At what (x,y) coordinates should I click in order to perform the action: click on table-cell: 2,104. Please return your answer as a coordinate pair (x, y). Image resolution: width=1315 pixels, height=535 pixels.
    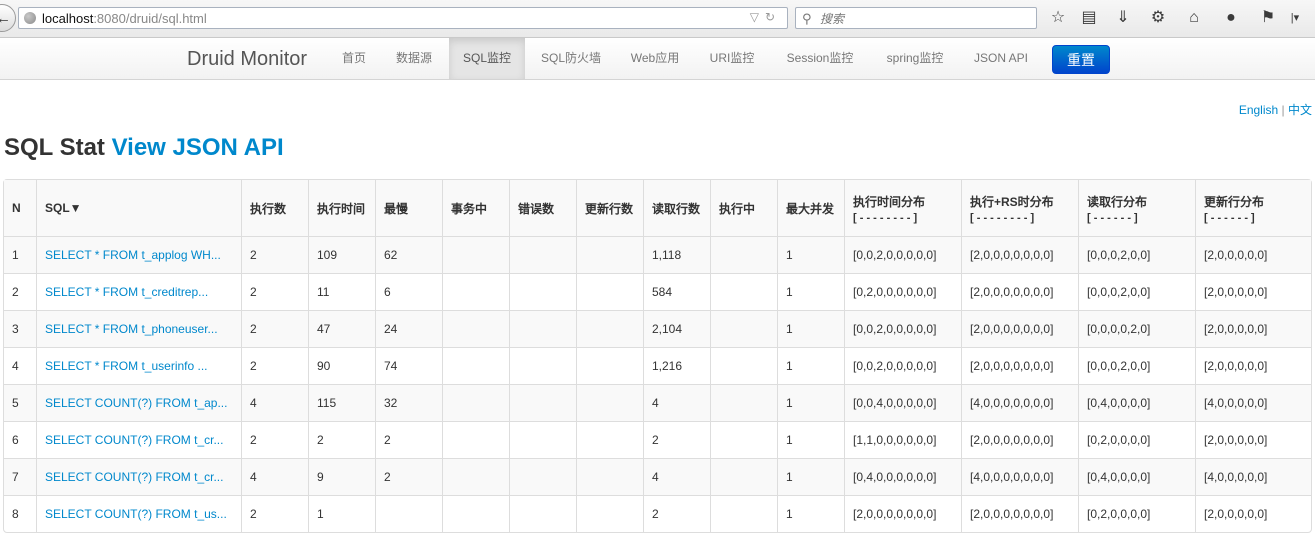
    Looking at the image, I should click on (676, 328).